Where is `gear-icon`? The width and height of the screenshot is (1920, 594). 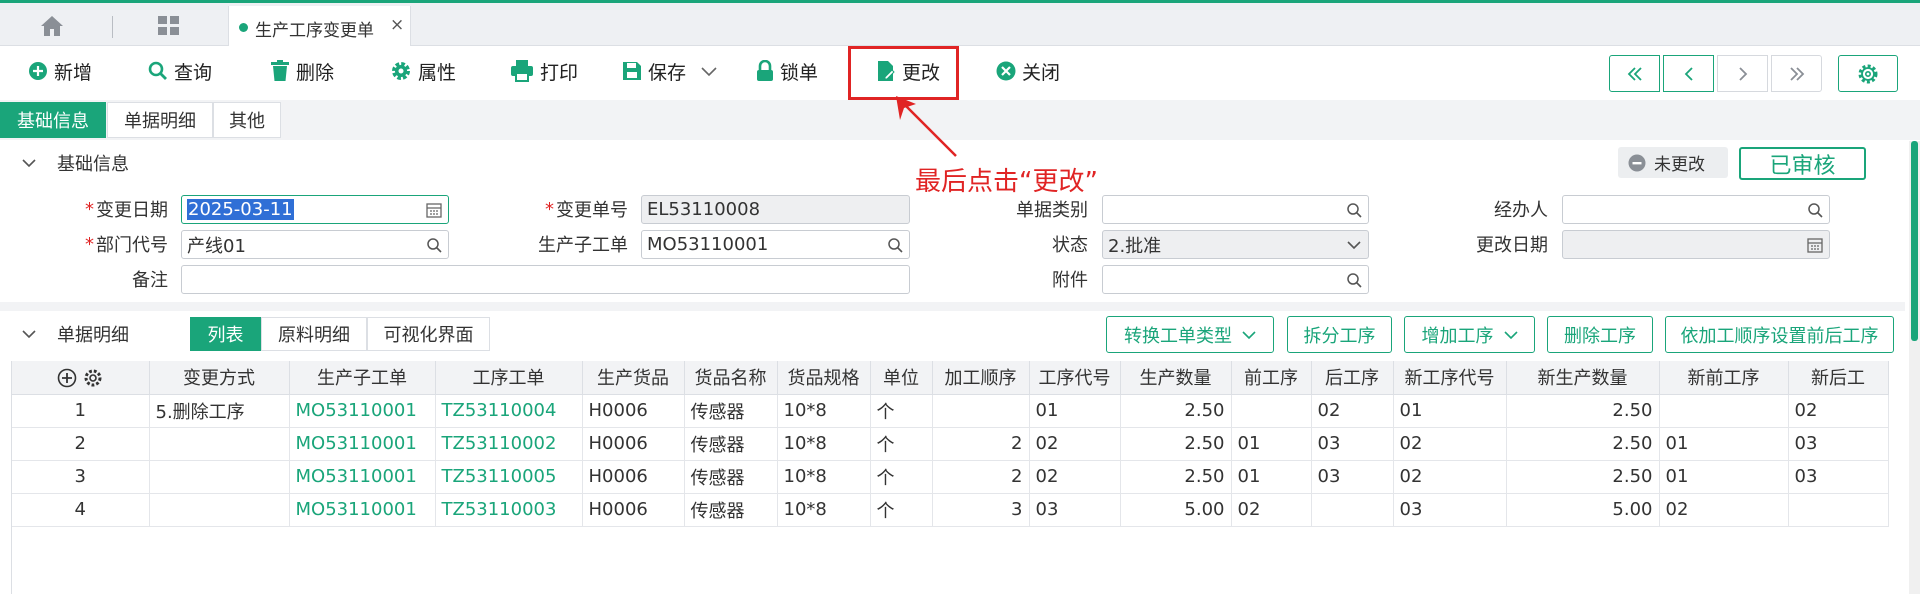 gear-icon is located at coordinates (93, 378).